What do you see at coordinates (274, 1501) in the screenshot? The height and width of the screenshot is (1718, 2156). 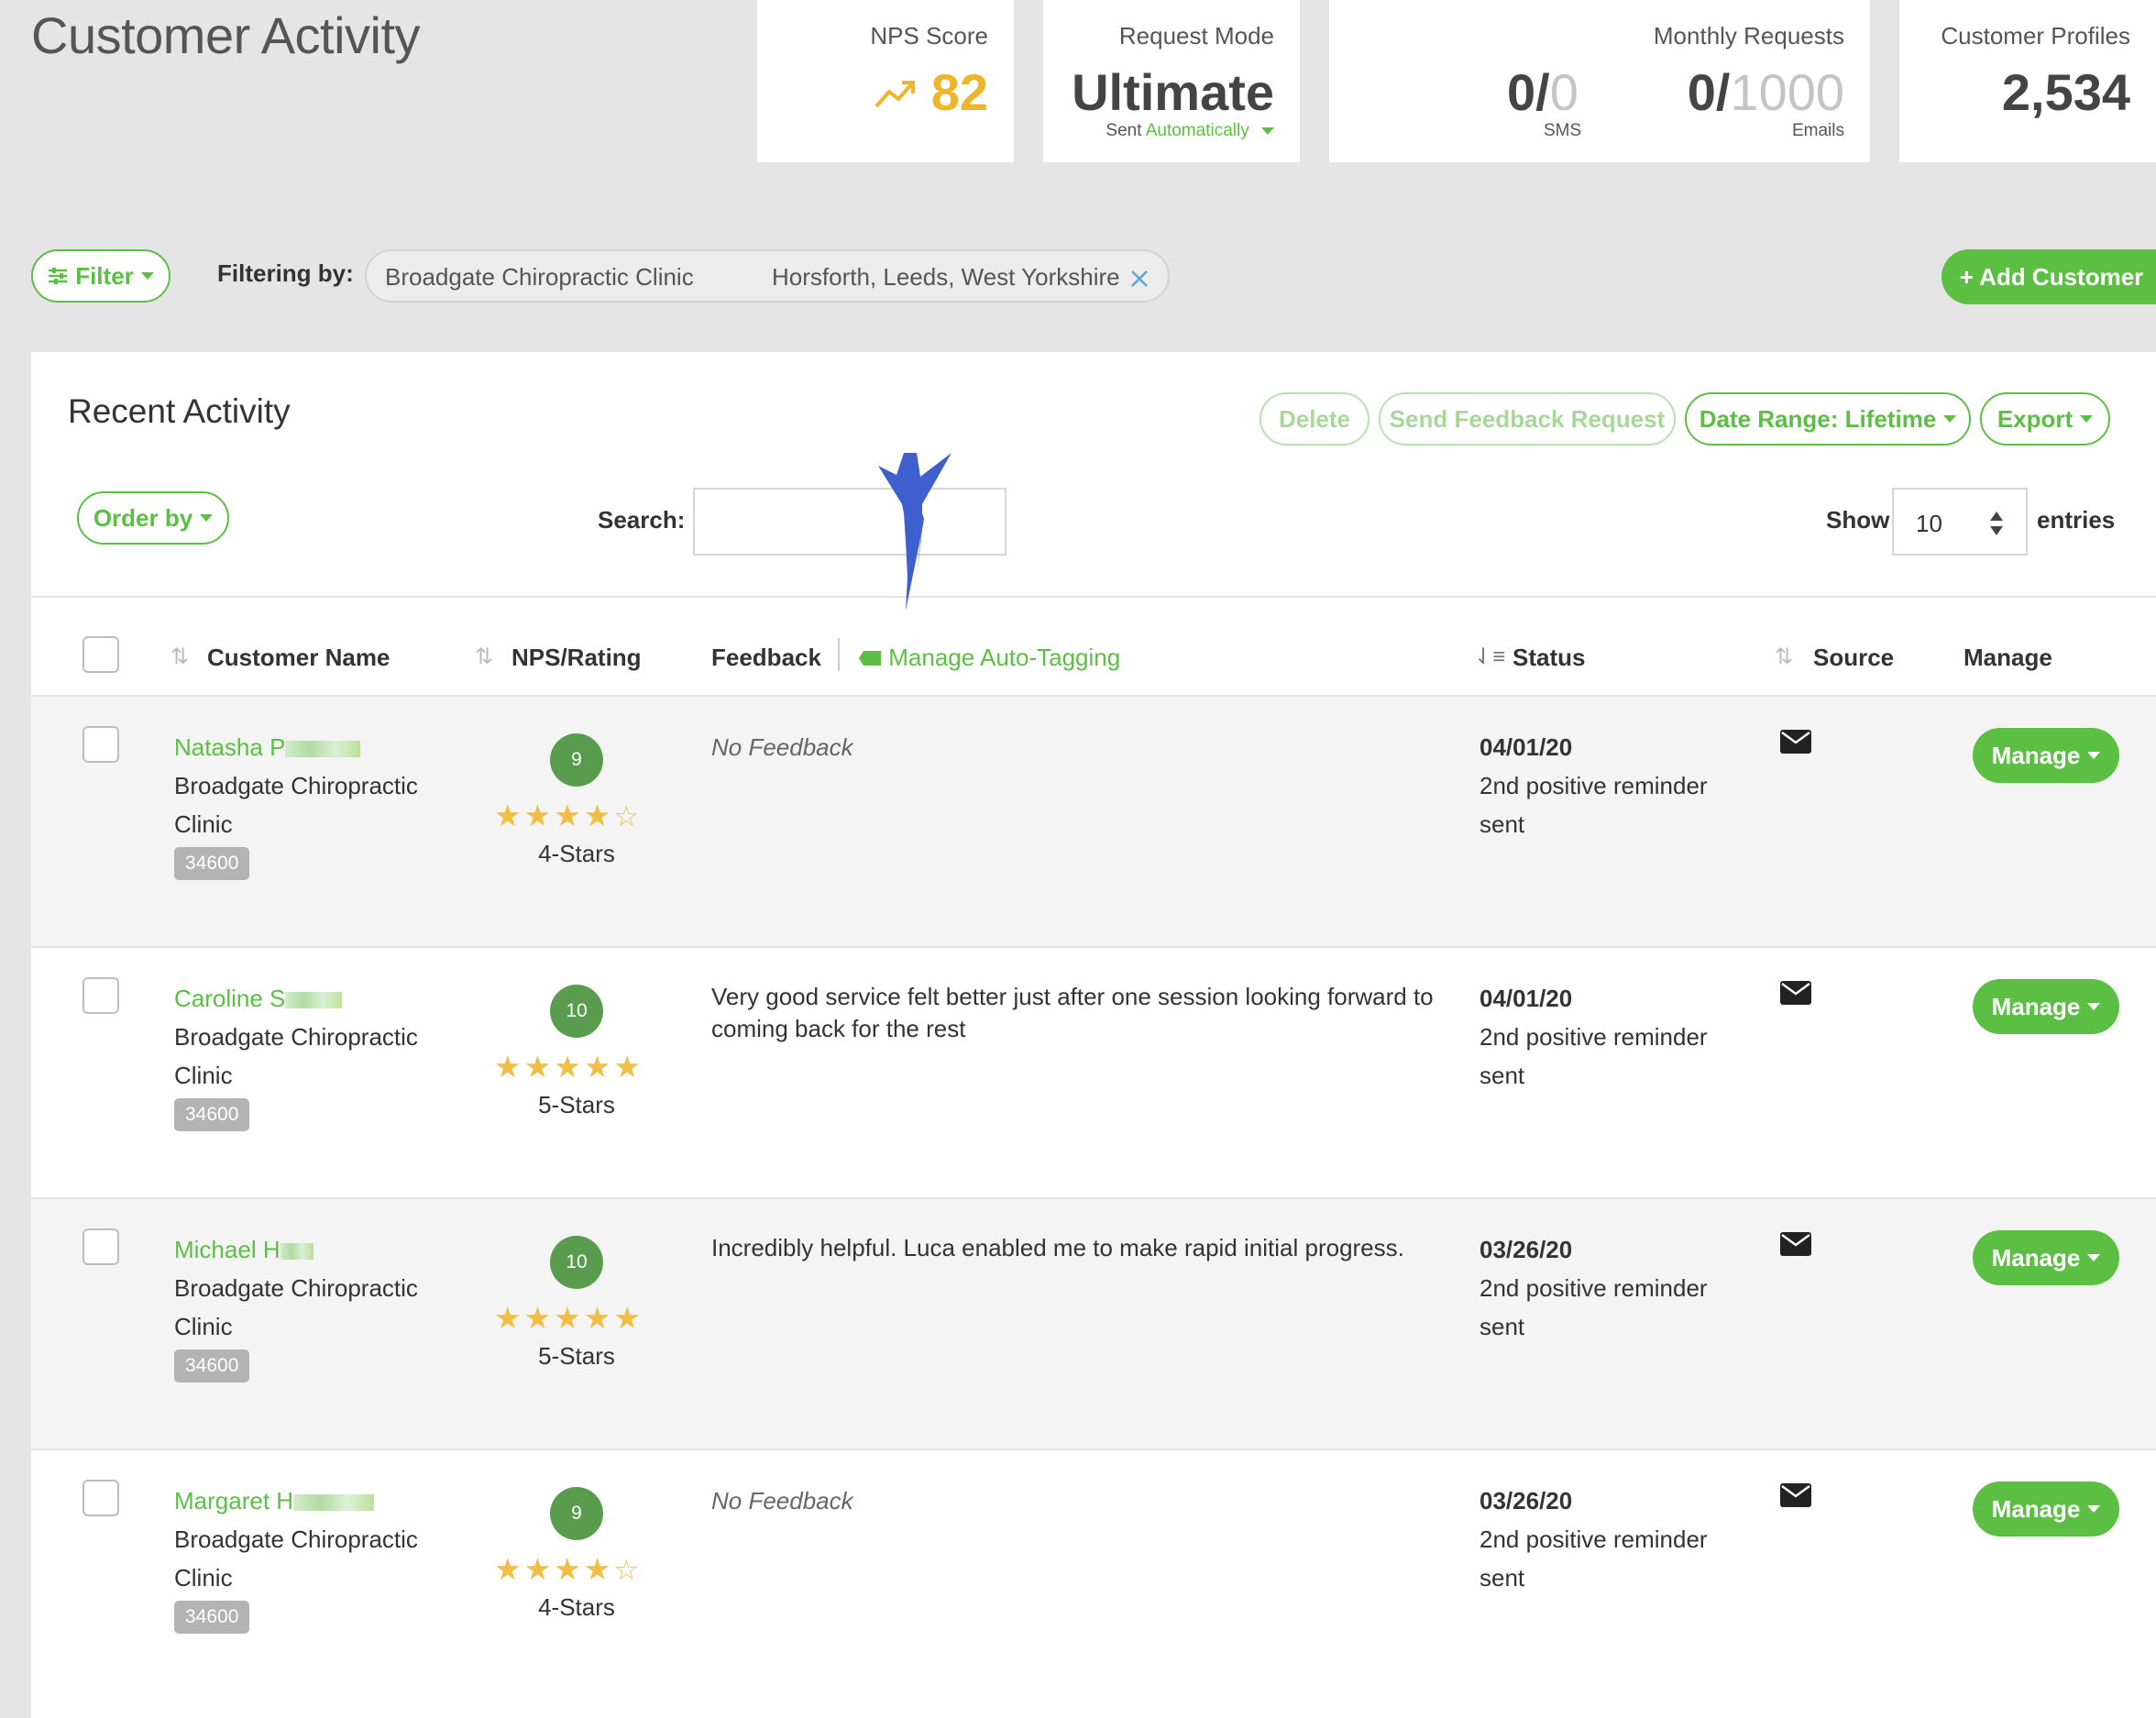 I see `customer-name-link: Margaret H` at bounding box center [274, 1501].